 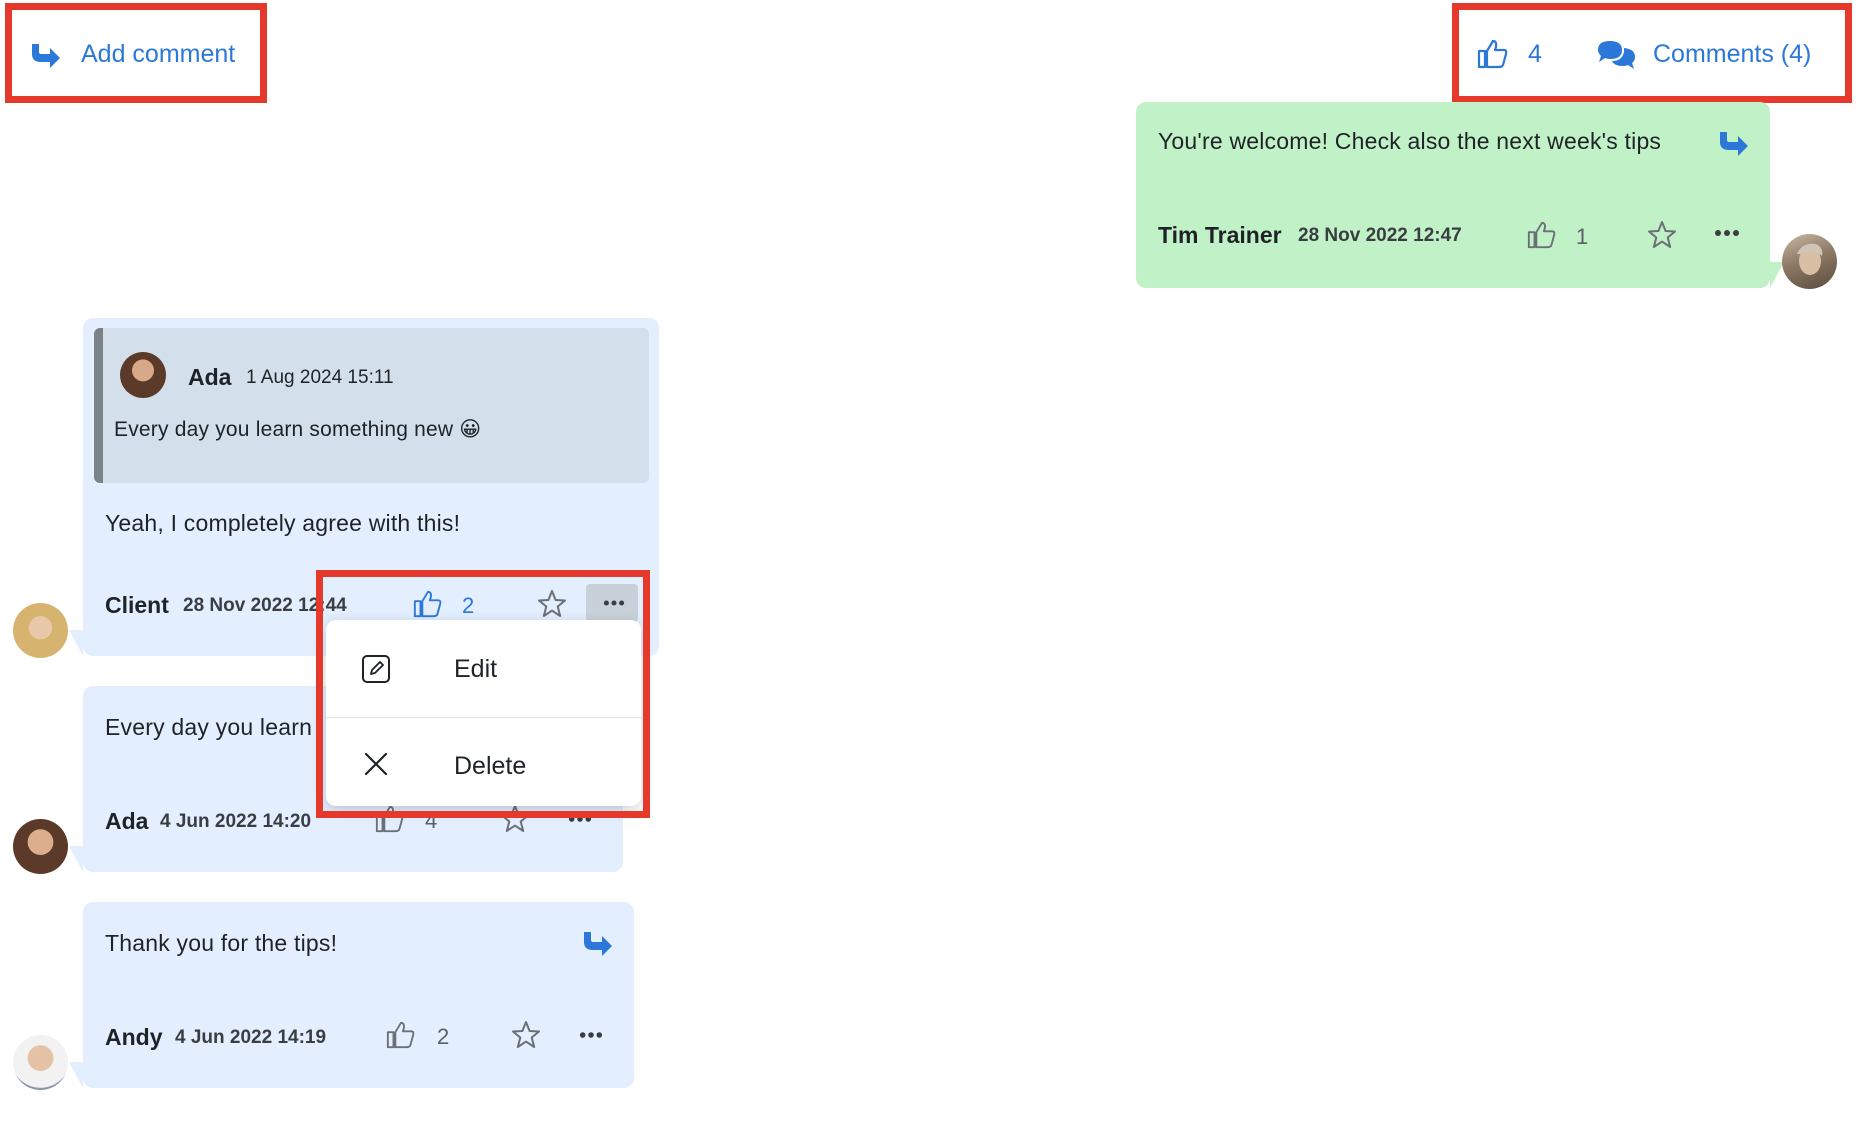 What do you see at coordinates (134, 1037) in the screenshot?
I see `comment-author: Andy` at bounding box center [134, 1037].